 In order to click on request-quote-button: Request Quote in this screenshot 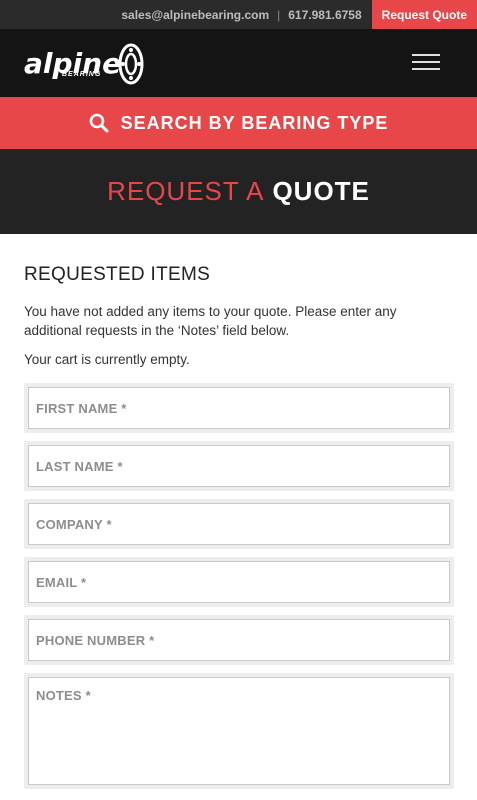, I will do `click(424, 14)`.